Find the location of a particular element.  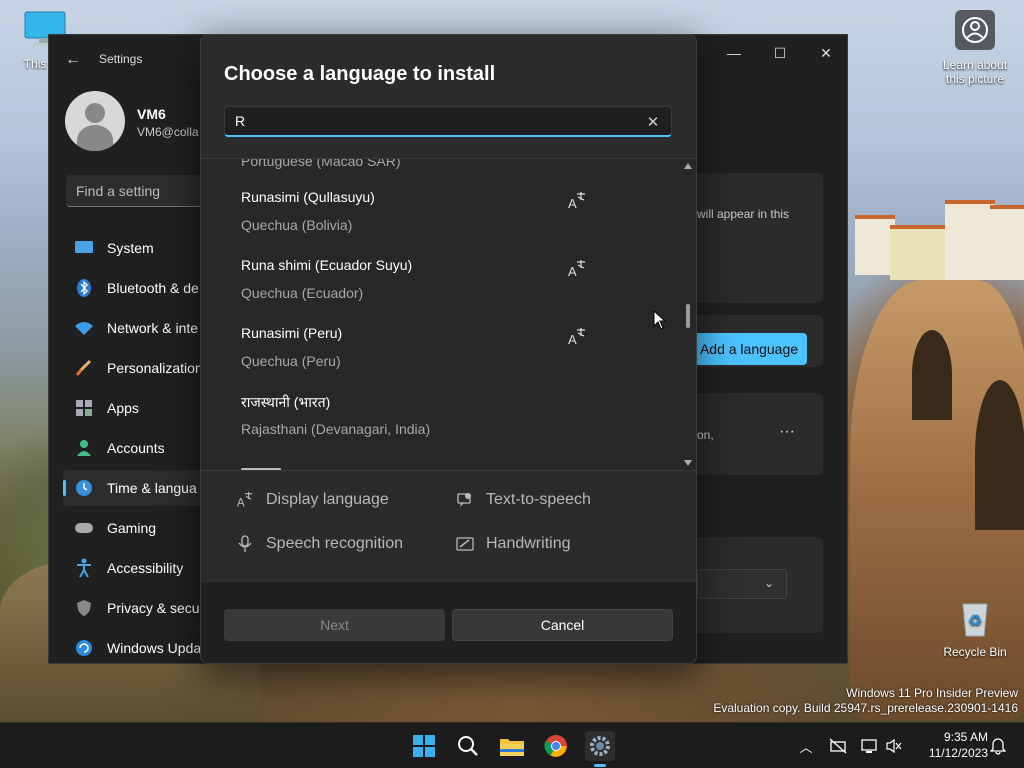

language-name: Runasimi (Qullasuyu) is located at coordinates (308, 197).